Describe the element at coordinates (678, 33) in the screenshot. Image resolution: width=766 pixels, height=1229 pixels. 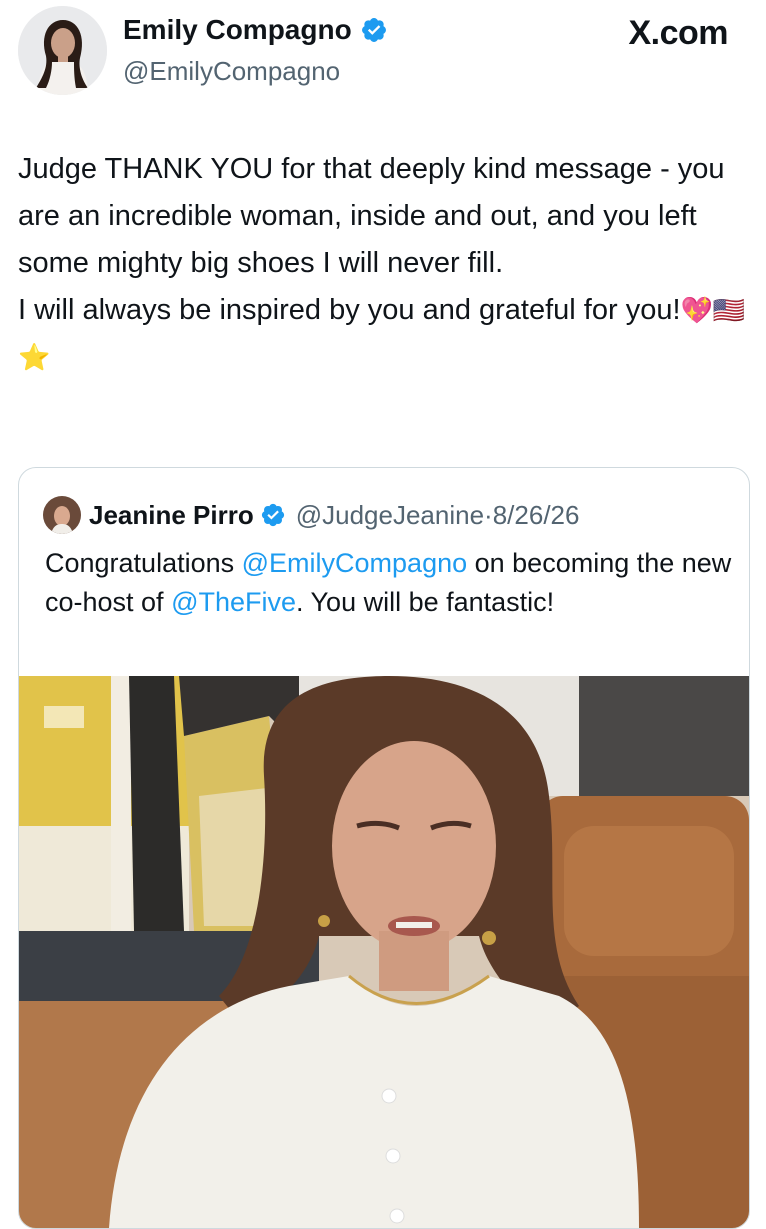
I see `source-watermark: X.com` at that location.